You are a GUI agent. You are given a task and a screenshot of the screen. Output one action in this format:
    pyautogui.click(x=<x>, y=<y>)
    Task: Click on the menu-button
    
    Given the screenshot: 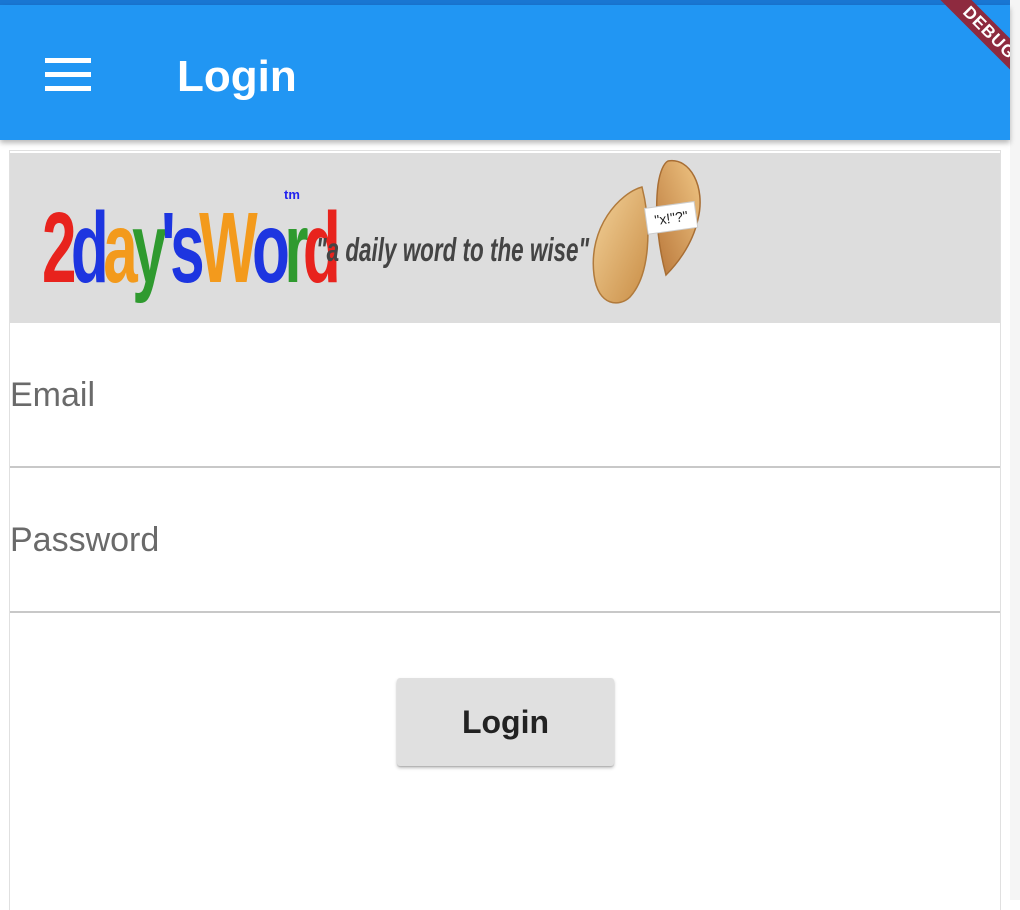 What is the action you would take?
    pyautogui.click(x=68, y=75)
    